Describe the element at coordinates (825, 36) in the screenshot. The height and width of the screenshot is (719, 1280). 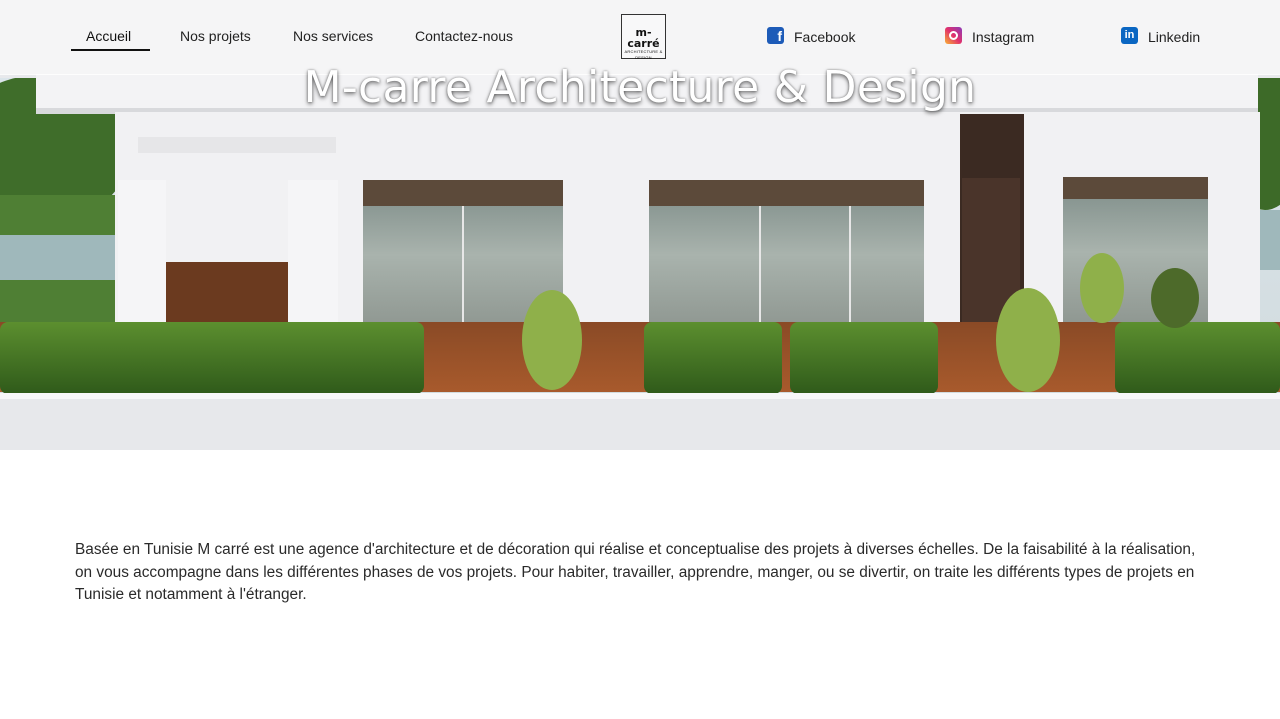
I see `facebook-label: Facebook` at that location.